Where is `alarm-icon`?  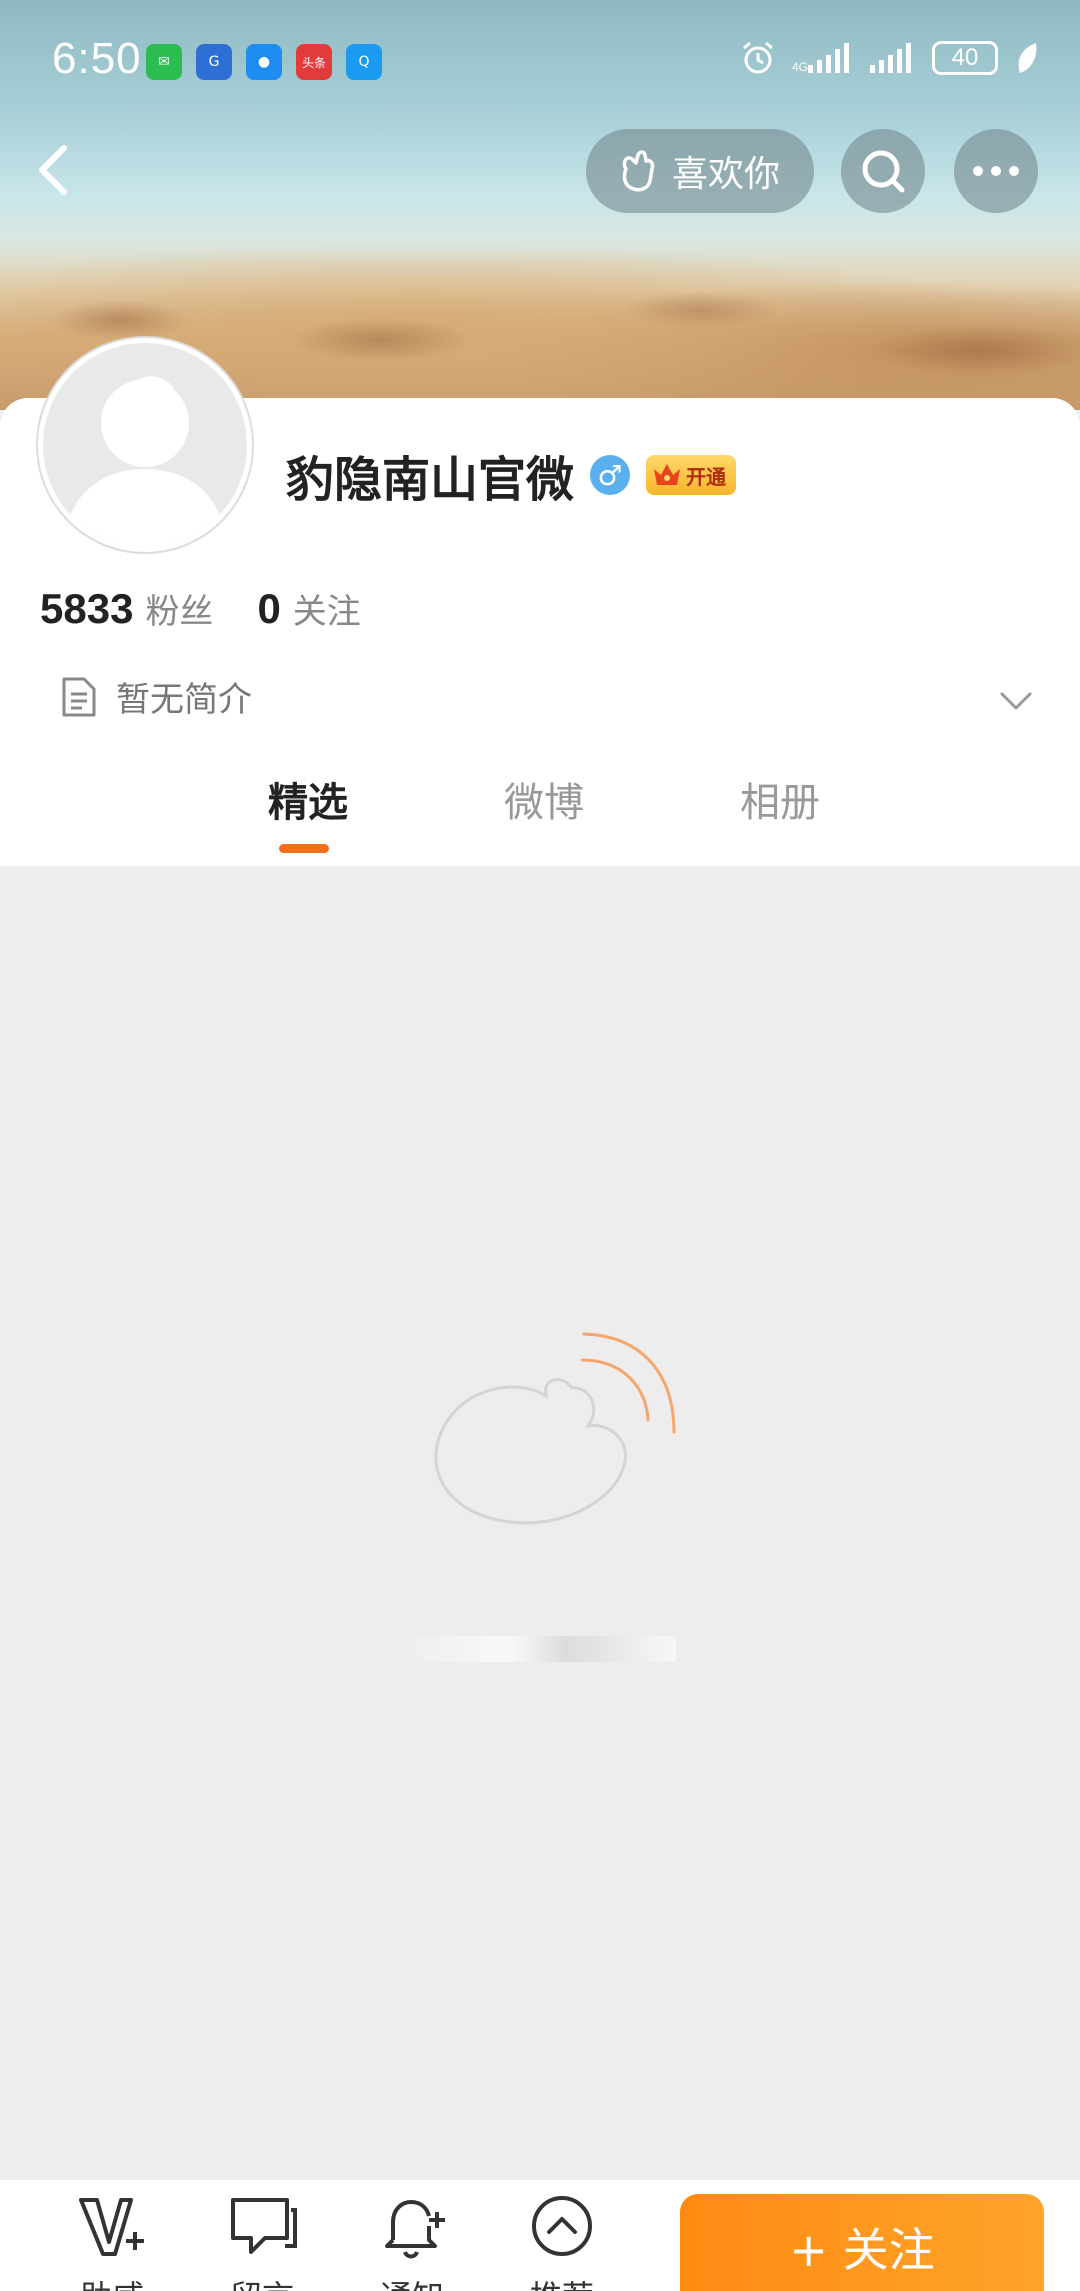
alarm-icon is located at coordinates (758, 57).